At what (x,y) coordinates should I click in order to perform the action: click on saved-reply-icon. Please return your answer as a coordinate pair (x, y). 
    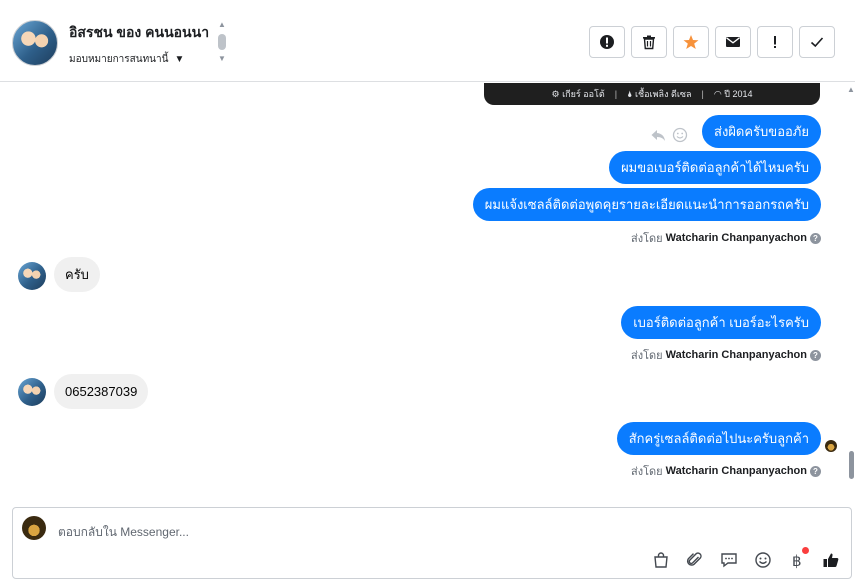
    Looking at the image, I should click on (729, 560).